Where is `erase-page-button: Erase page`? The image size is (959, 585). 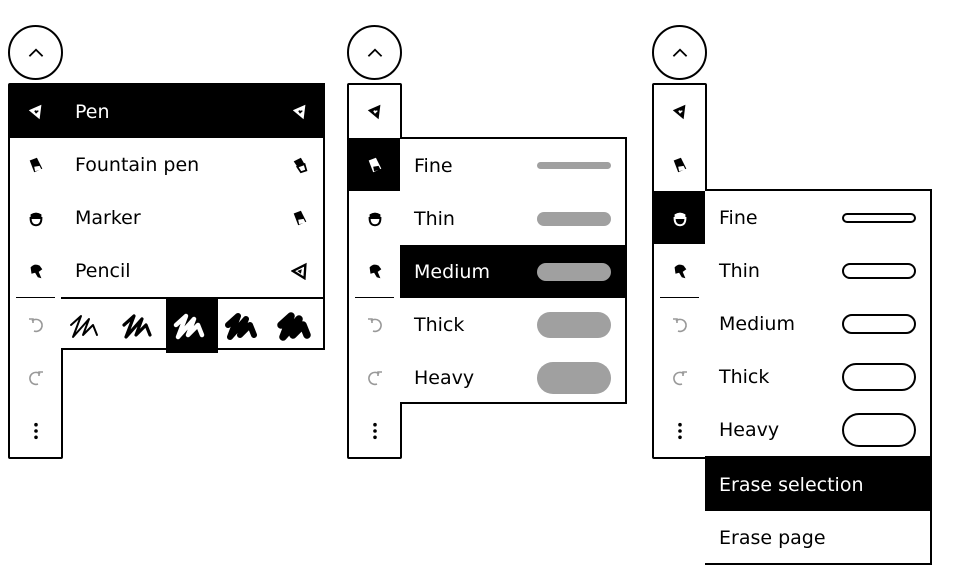
erase-page-button: Erase page is located at coordinates (817, 537).